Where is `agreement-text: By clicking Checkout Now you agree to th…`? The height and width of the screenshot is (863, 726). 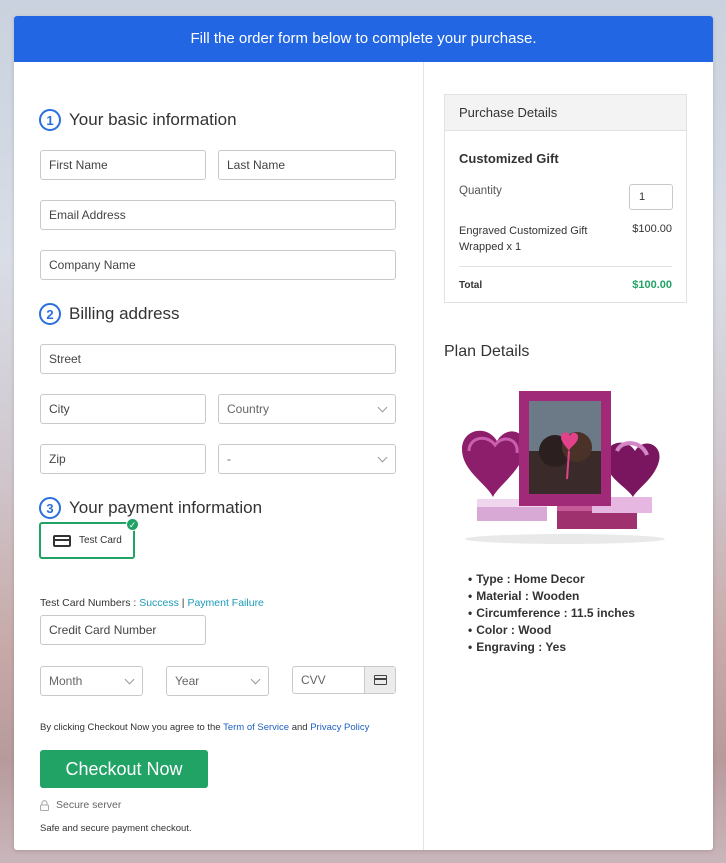 agreement-text: By clicking Checkout Now you agree to th… is located at coordinates (204, 727).